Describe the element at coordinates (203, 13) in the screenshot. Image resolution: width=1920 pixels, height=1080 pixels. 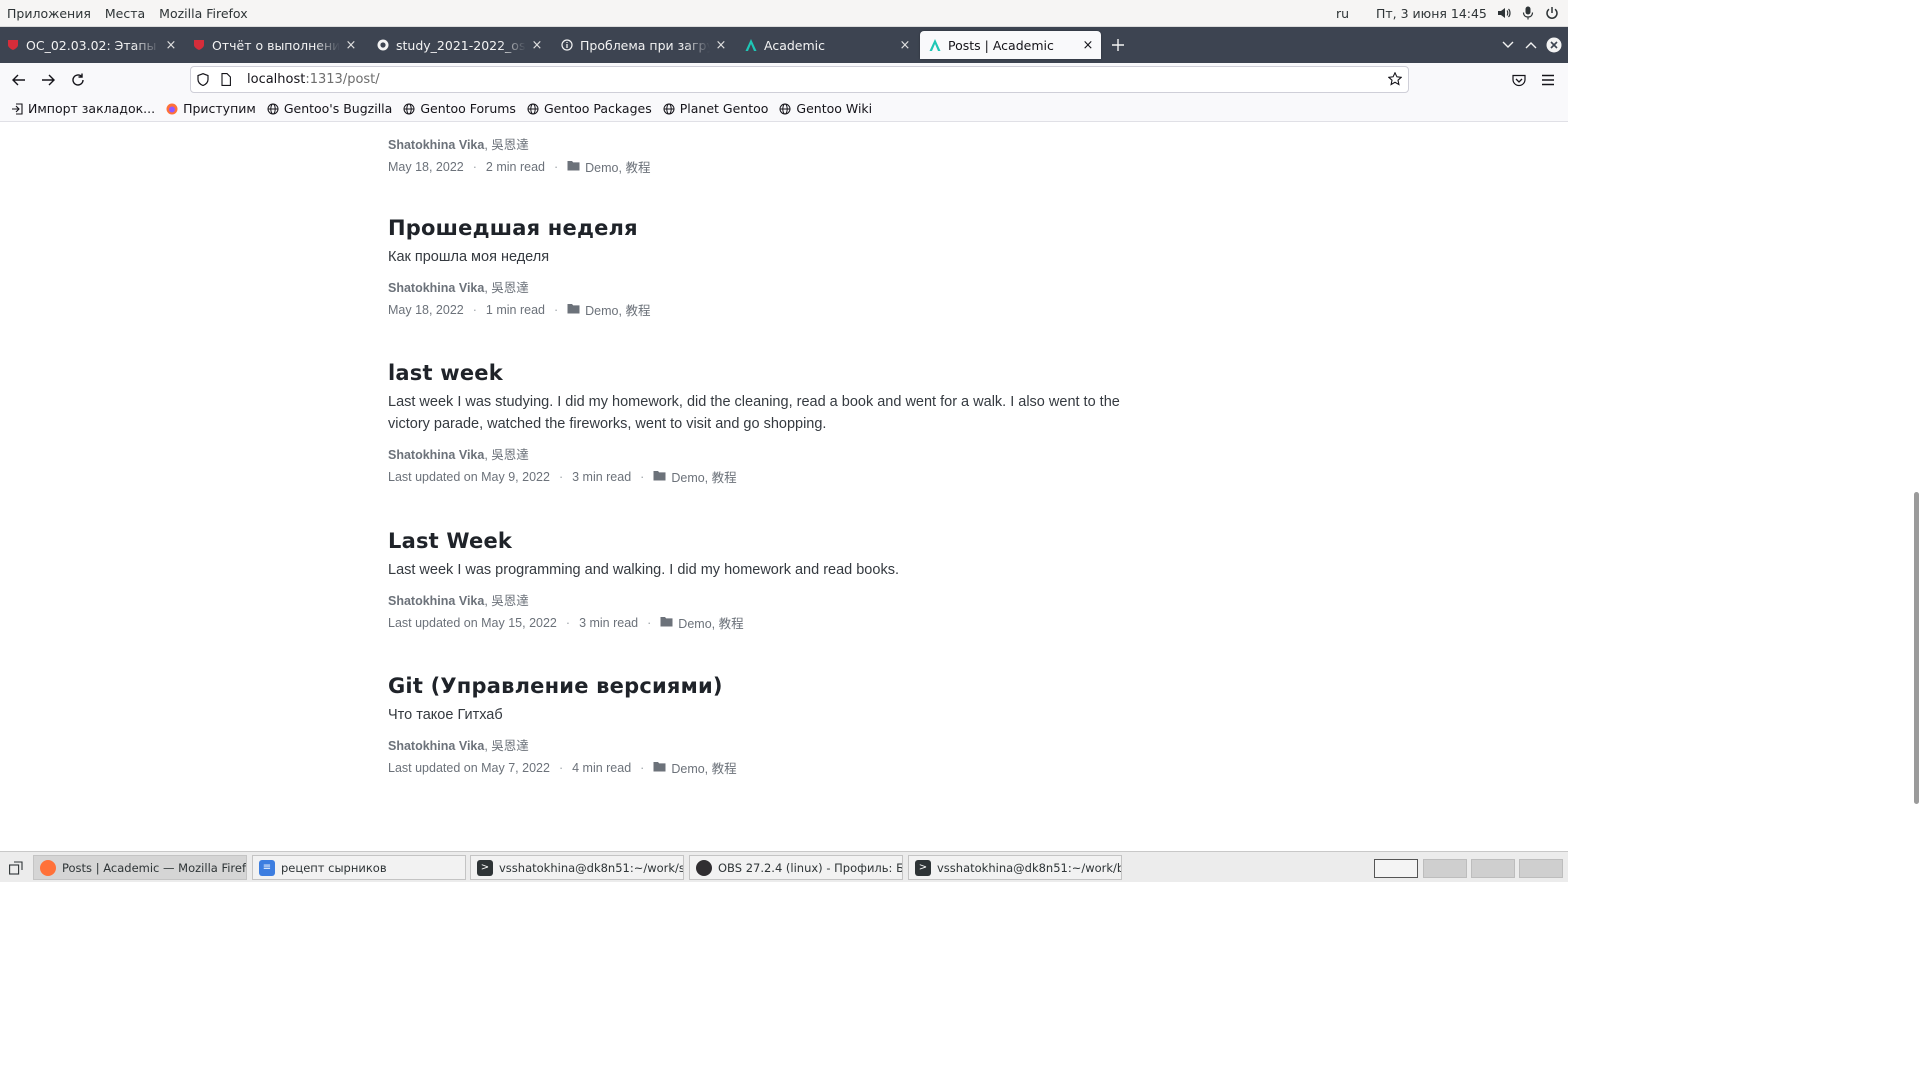
I see `menu-firefox: Mozilla Firefox` at that location.